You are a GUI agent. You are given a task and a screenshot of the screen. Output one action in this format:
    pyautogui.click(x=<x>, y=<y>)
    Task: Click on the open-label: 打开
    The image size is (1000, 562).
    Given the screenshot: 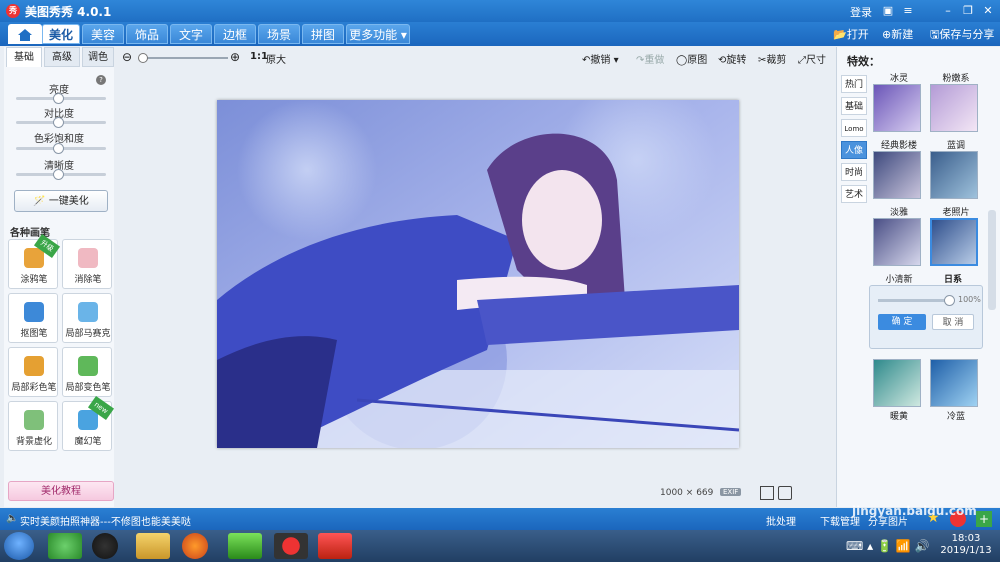 What is the action you would take?
    pyautogui.click(x=857, y=34)
    